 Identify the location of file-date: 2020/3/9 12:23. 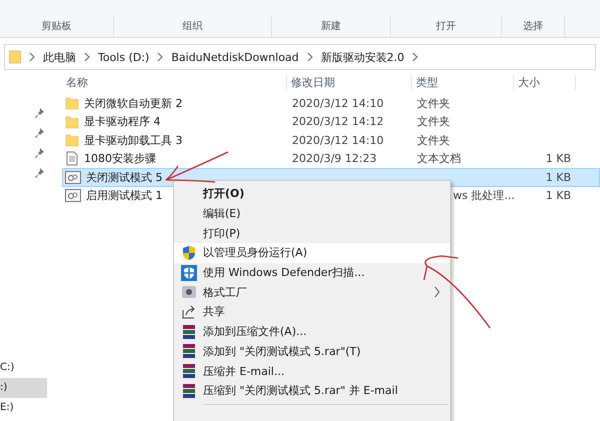
(334, 159).